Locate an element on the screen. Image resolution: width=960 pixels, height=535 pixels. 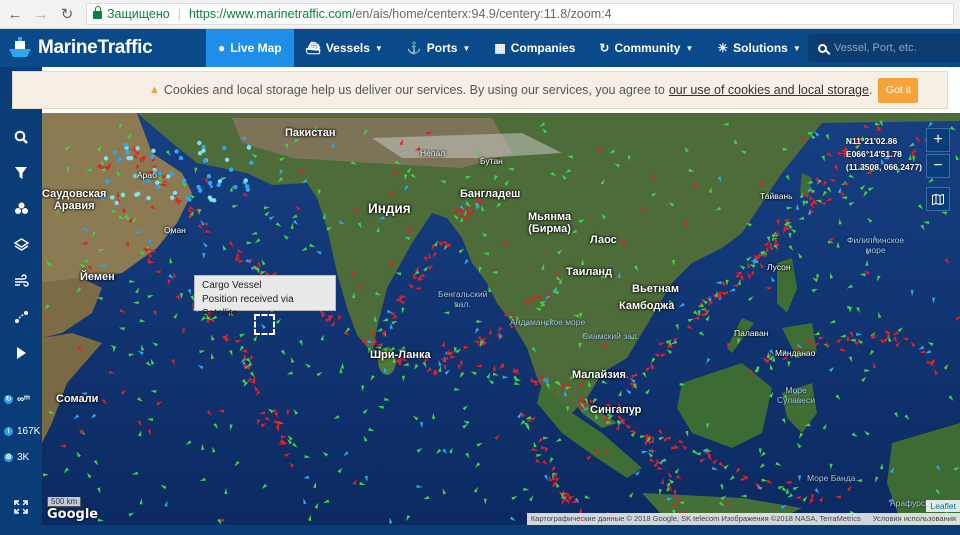
map-label-pakistan: Пакистан is located at coordinates (310, 133).